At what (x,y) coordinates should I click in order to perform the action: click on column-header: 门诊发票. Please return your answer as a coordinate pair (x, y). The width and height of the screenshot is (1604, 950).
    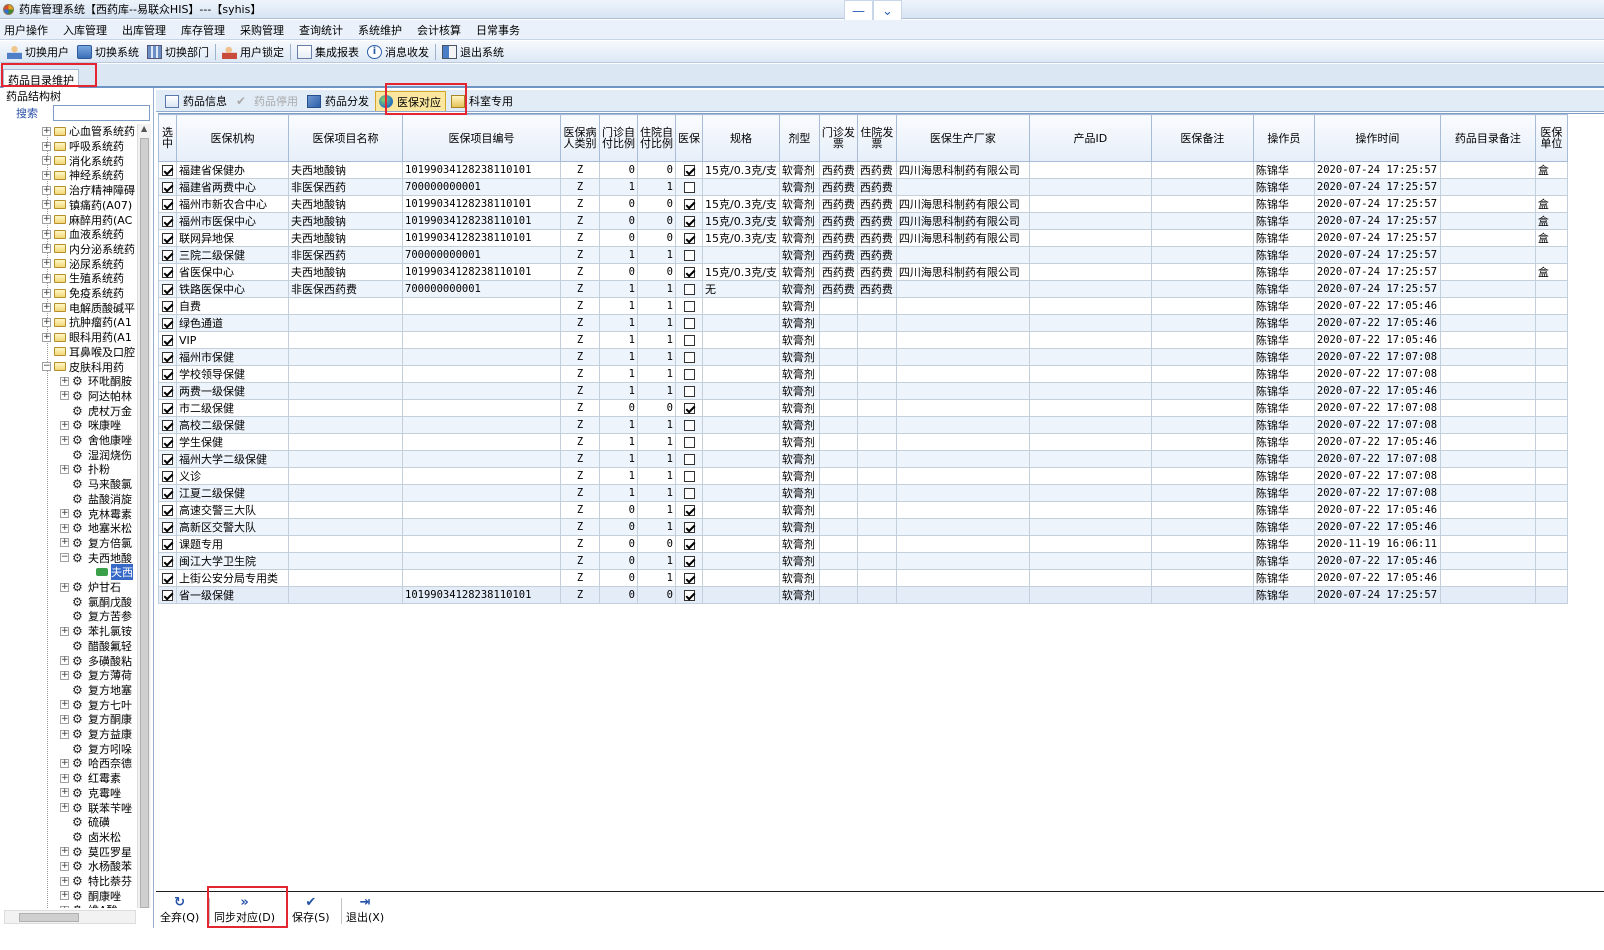
    Looking at the image, I should click on (838, 138).